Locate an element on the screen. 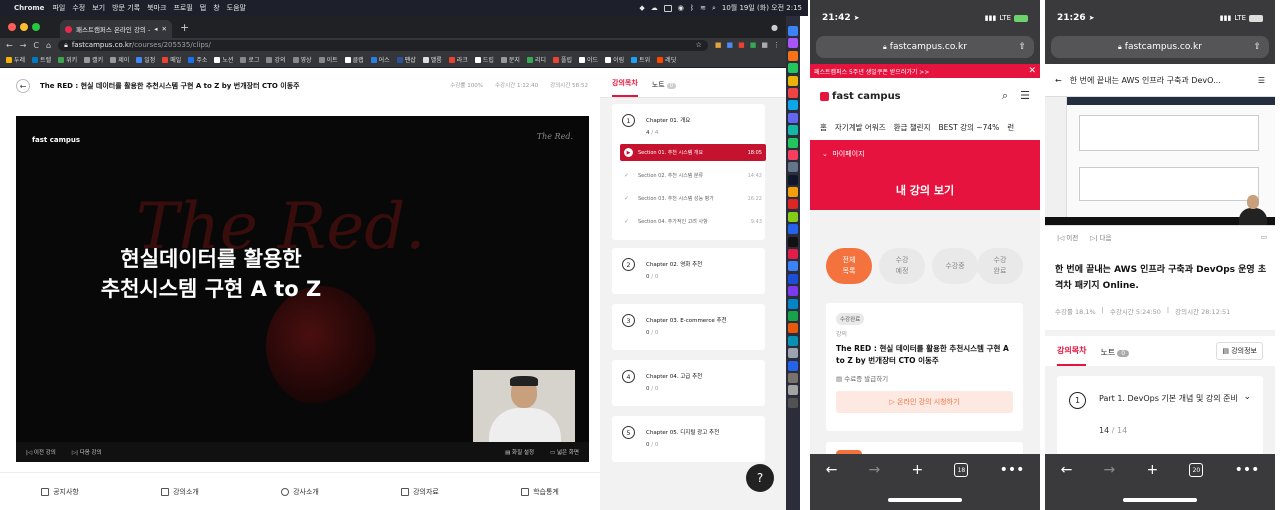  menubar-datetime: 10월 19일 (화) 오전 2:15 is located at coordinates (762, 8).